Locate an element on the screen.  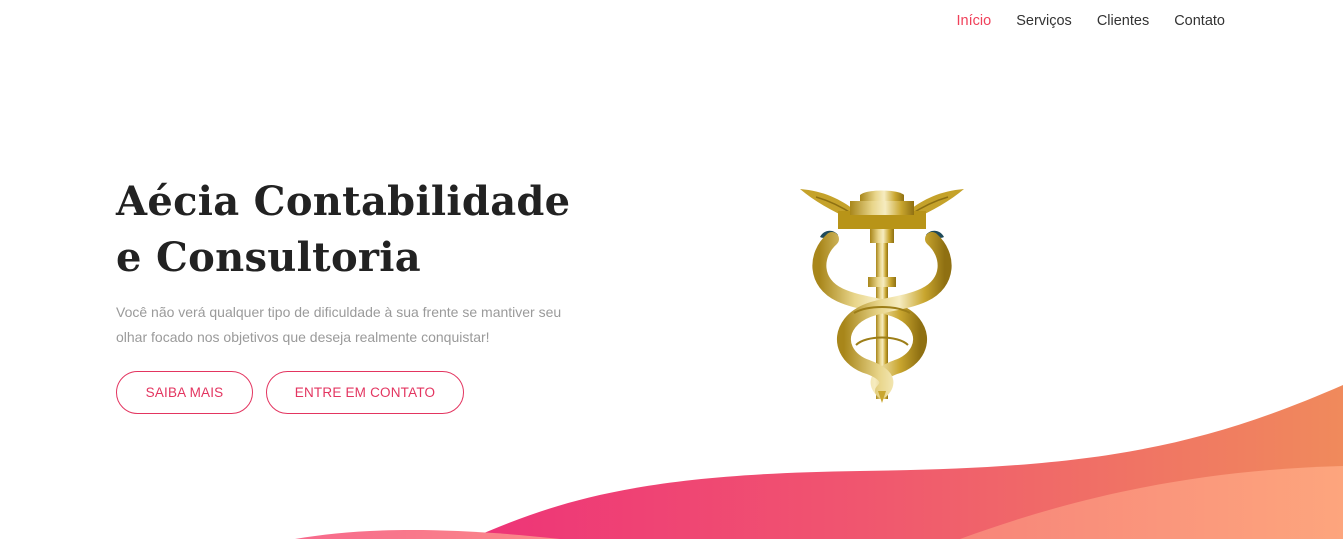
nav-link-inicio: Início is located at coordinates (974, 21).